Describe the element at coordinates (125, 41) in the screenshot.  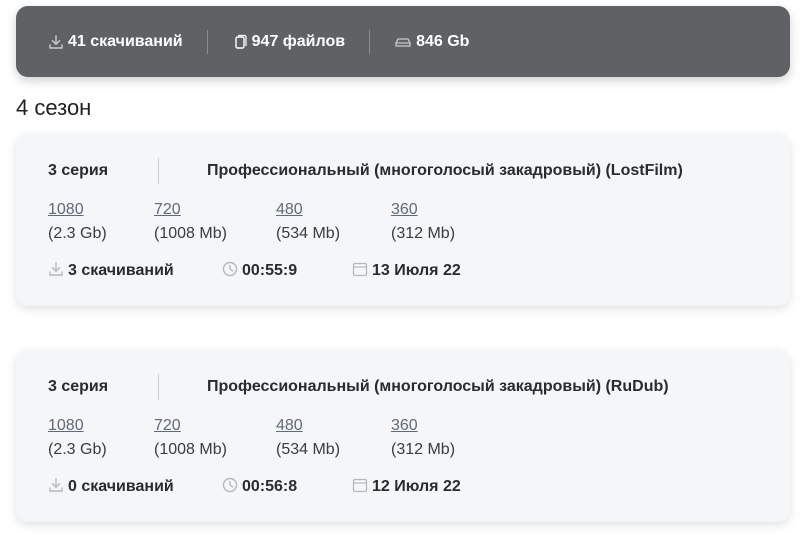
I see `stat-downloads-text: 41 скачиваний` at that location.